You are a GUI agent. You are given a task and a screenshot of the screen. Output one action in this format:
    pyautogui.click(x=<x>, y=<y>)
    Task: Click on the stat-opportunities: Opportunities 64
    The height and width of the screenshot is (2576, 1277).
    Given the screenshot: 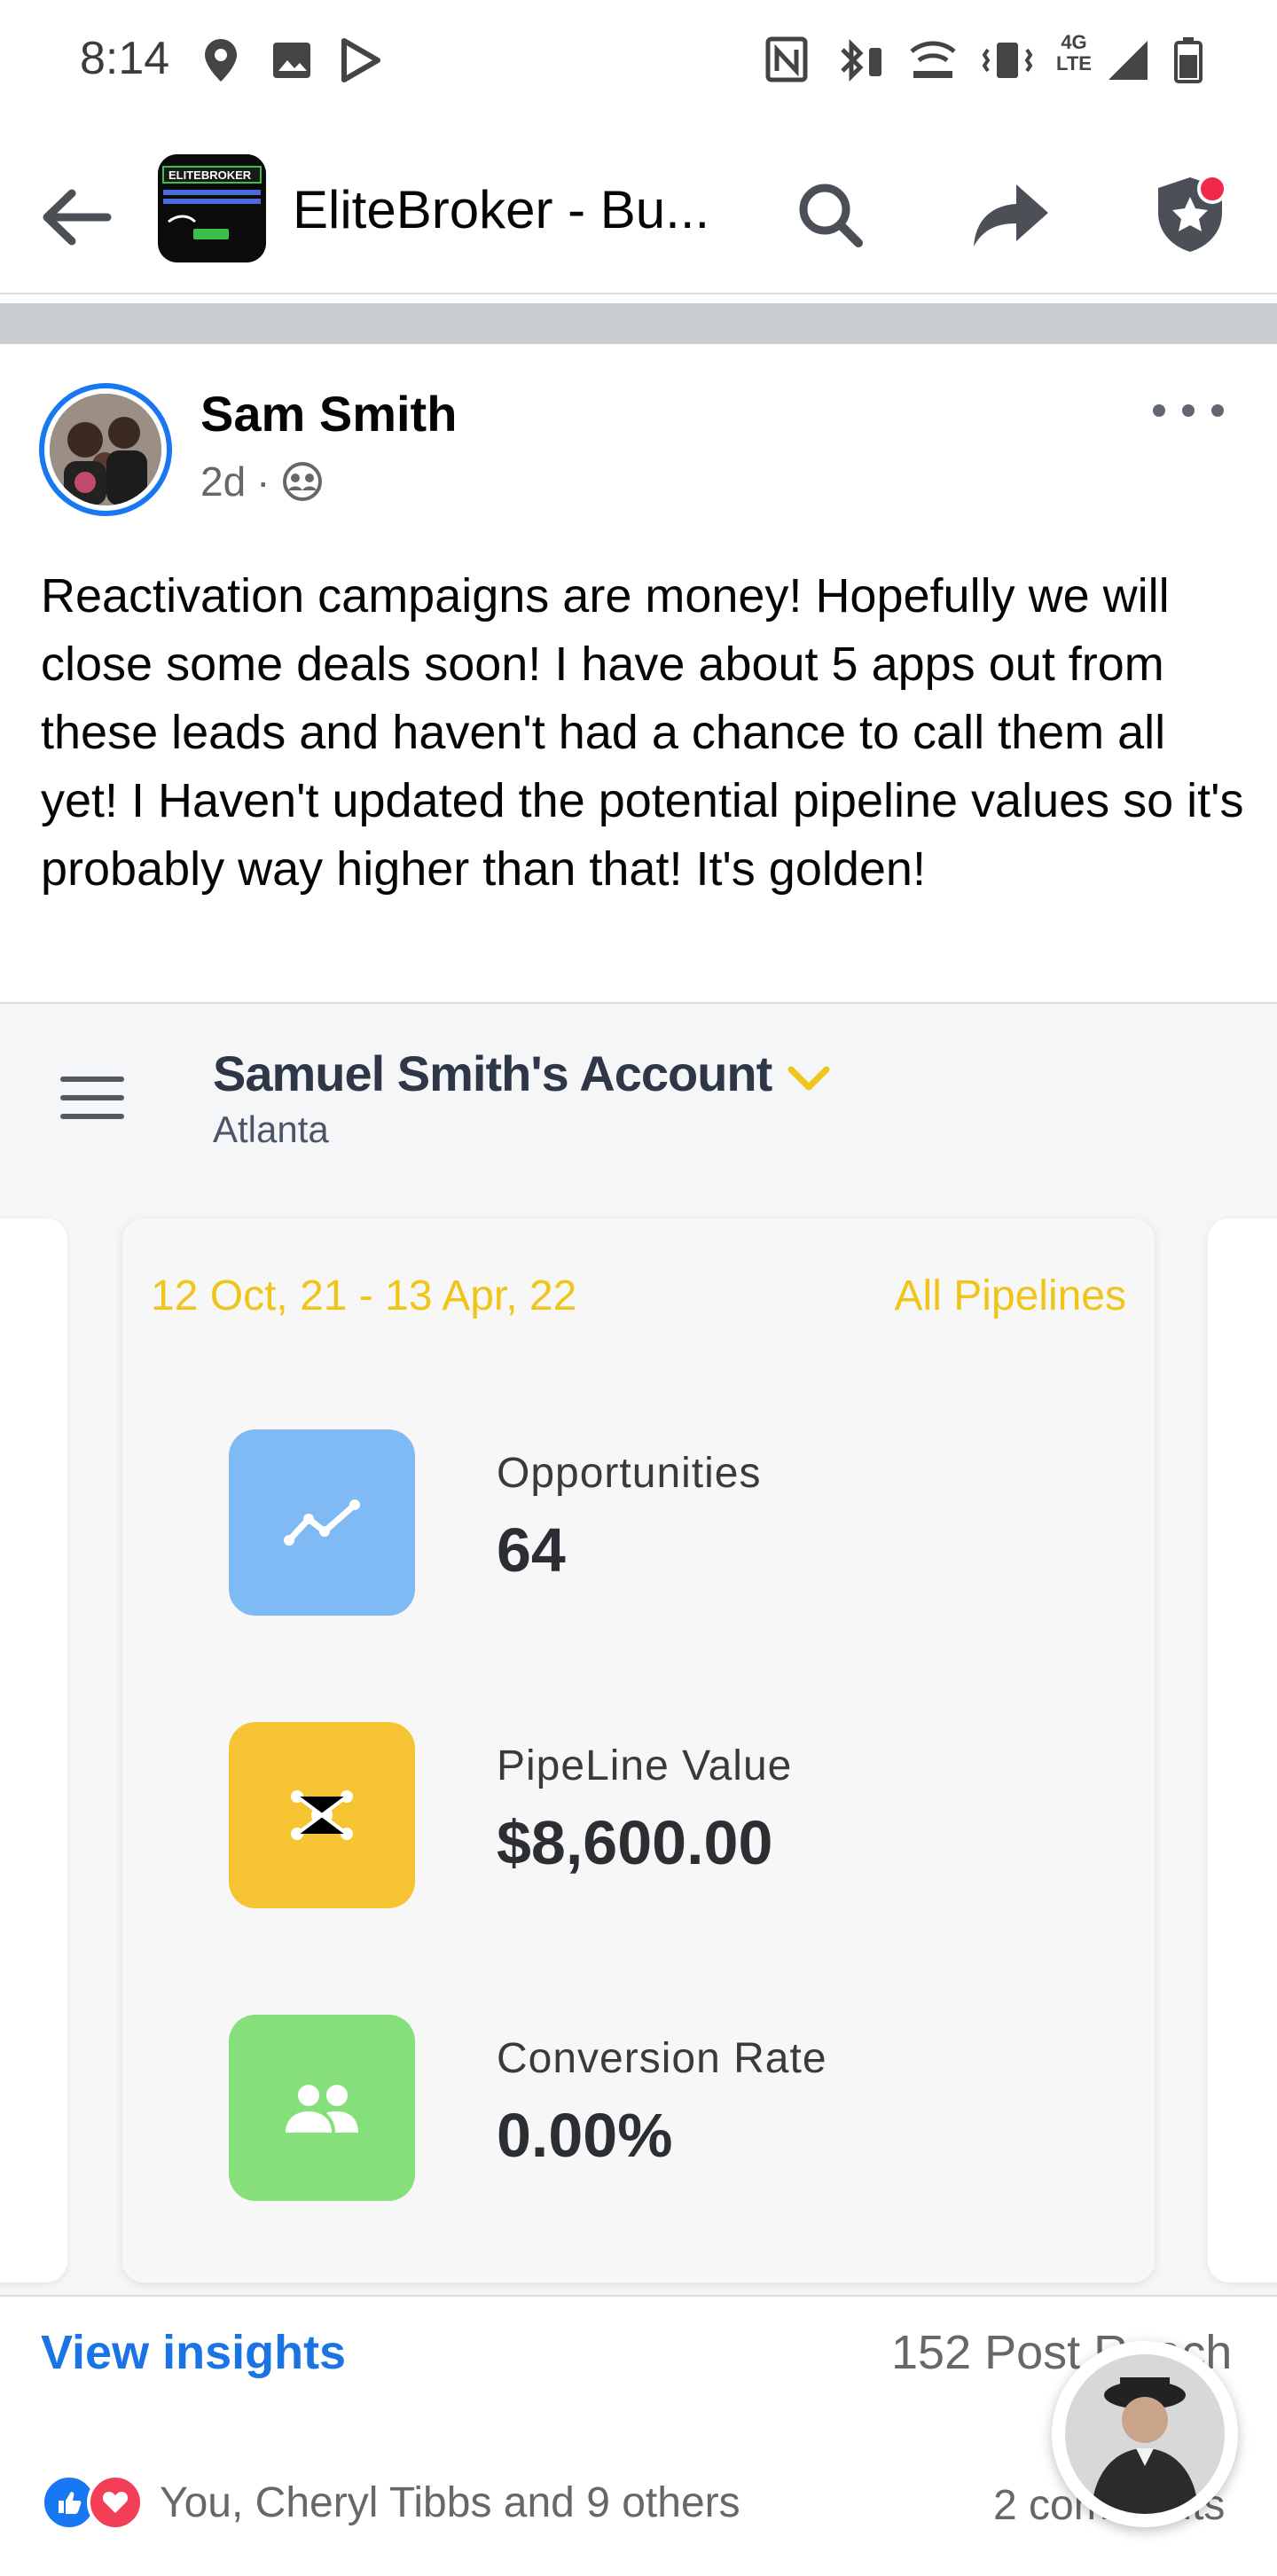 What is the action you would take?
    pyautogui.click(x=672, y=1522)
    